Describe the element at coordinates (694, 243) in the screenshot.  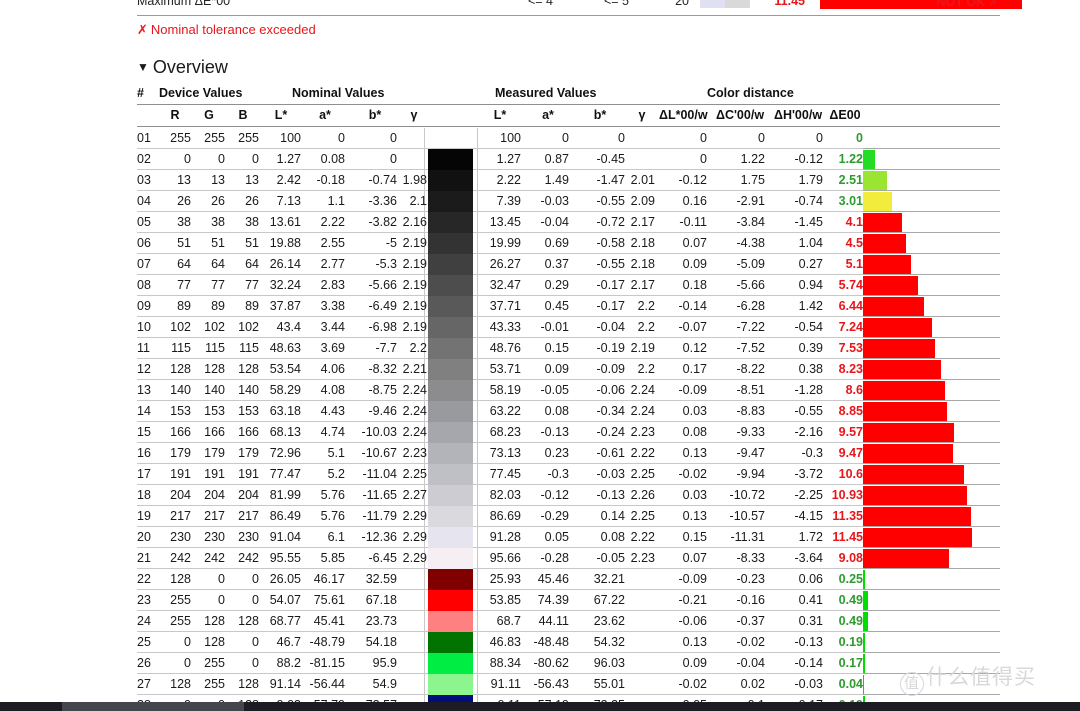
I see `cell-dL: 0.07` at that location.